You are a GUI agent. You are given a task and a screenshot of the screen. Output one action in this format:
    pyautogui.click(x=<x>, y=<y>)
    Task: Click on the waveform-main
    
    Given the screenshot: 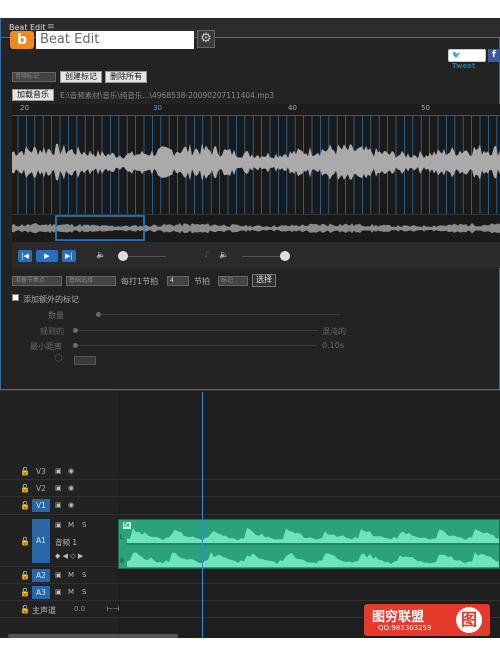 What is the action you would take?
    pyautogui.click(x=256, y=165)
    